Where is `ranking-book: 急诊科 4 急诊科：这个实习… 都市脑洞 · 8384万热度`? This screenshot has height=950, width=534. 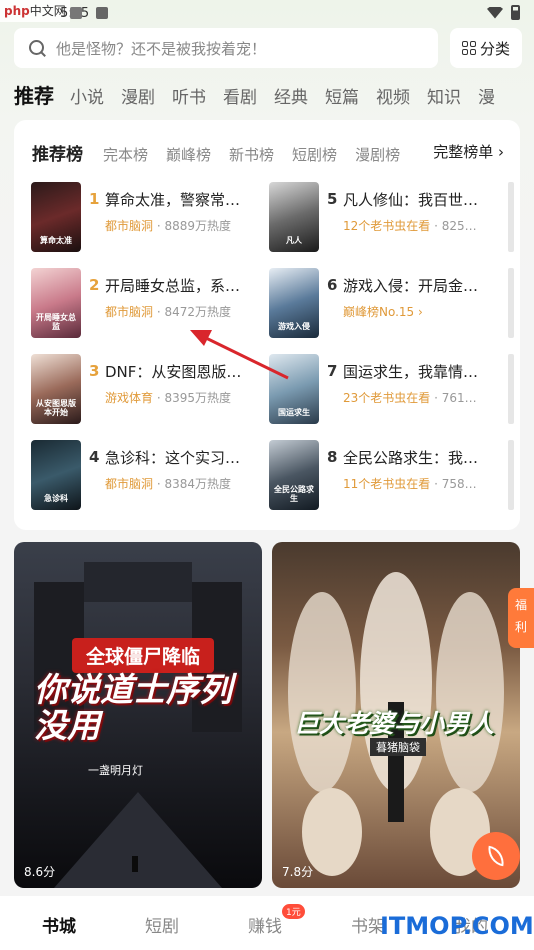
ranking-book: 急诊科 4 急诊科：这个实习… 都市脑洞 · 8384万热度 is located at coordinates (151, 475).